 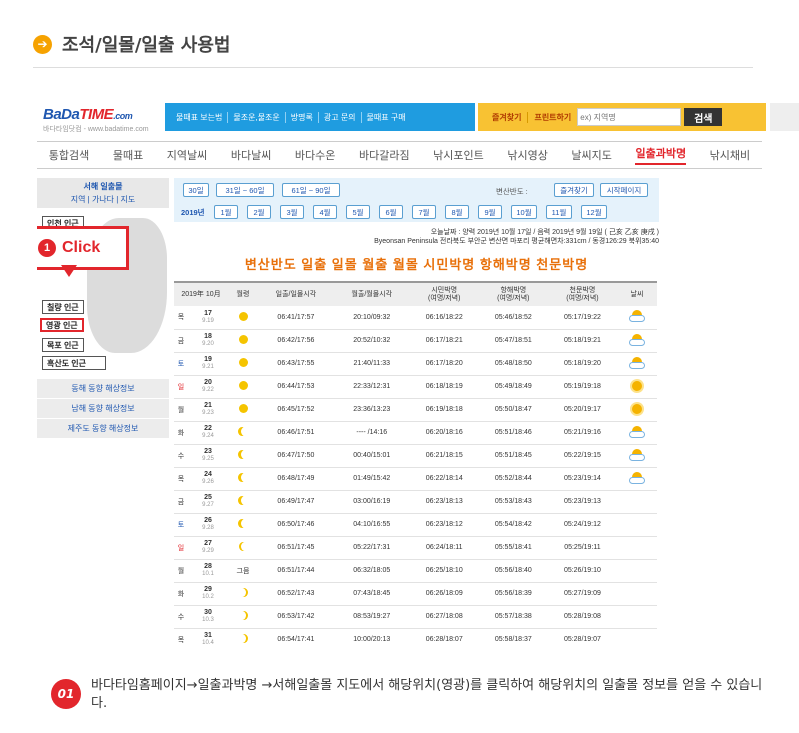 I want to click on bookmark-button: 즐겨찾기, so click(x=574, y=190).